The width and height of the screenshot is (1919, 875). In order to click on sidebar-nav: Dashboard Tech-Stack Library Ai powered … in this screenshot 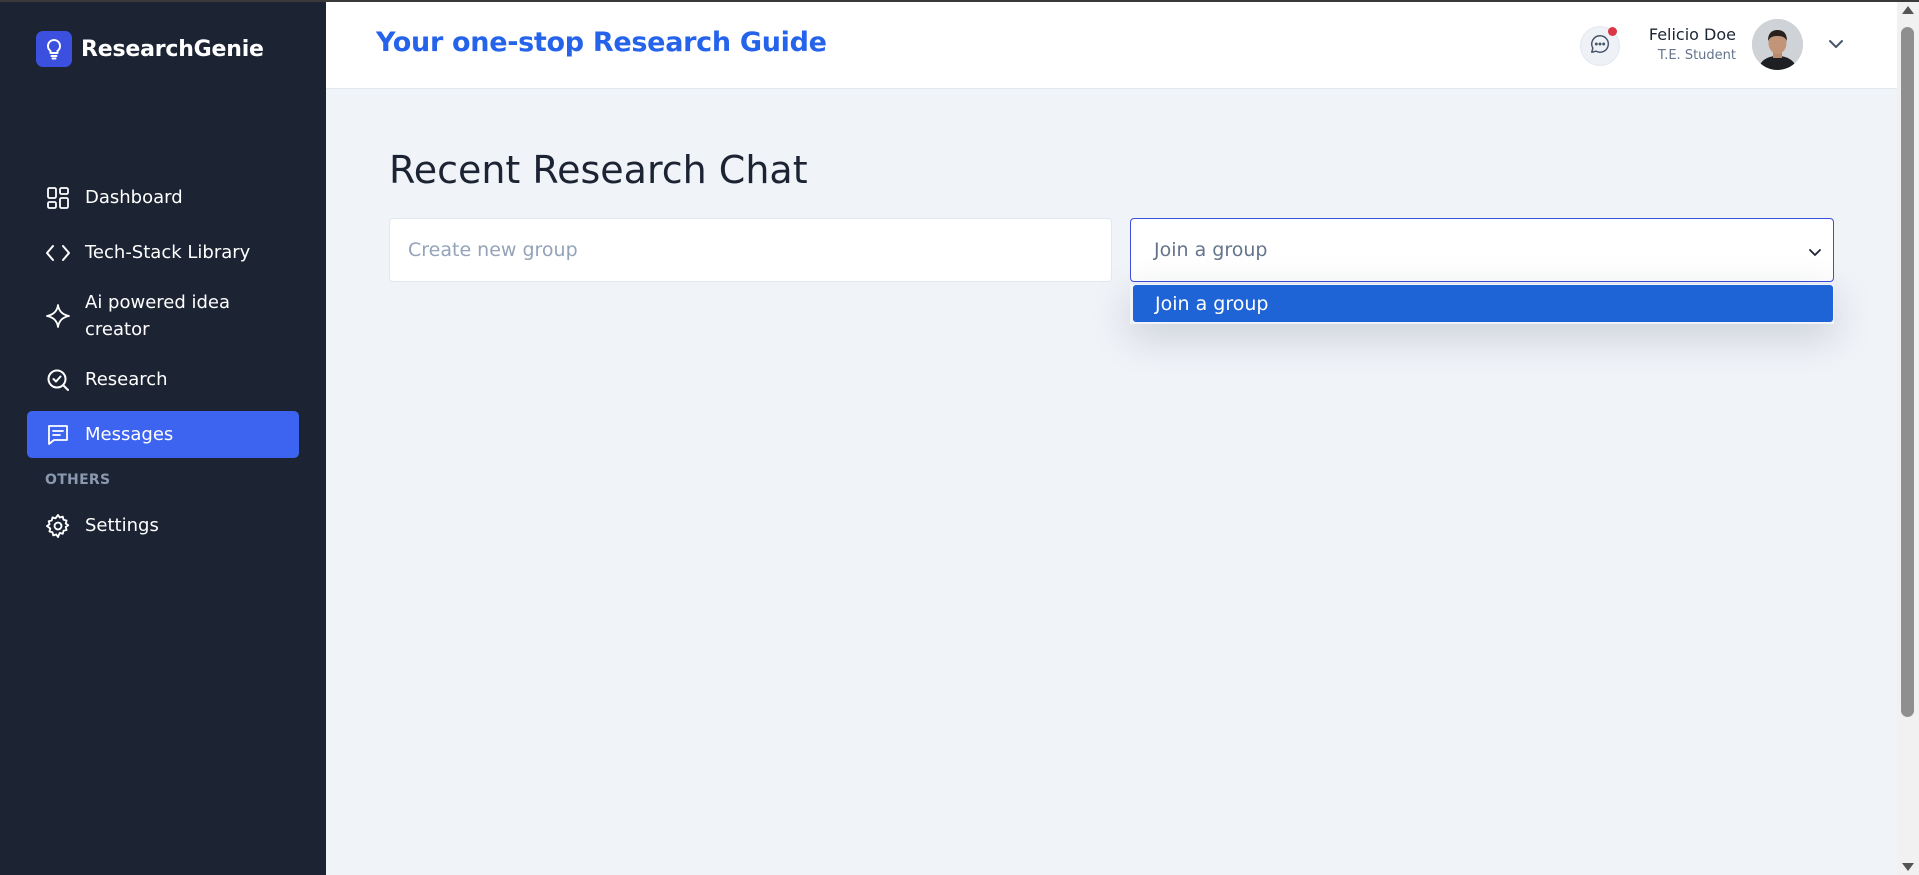, I will do `click(163, 365)`.